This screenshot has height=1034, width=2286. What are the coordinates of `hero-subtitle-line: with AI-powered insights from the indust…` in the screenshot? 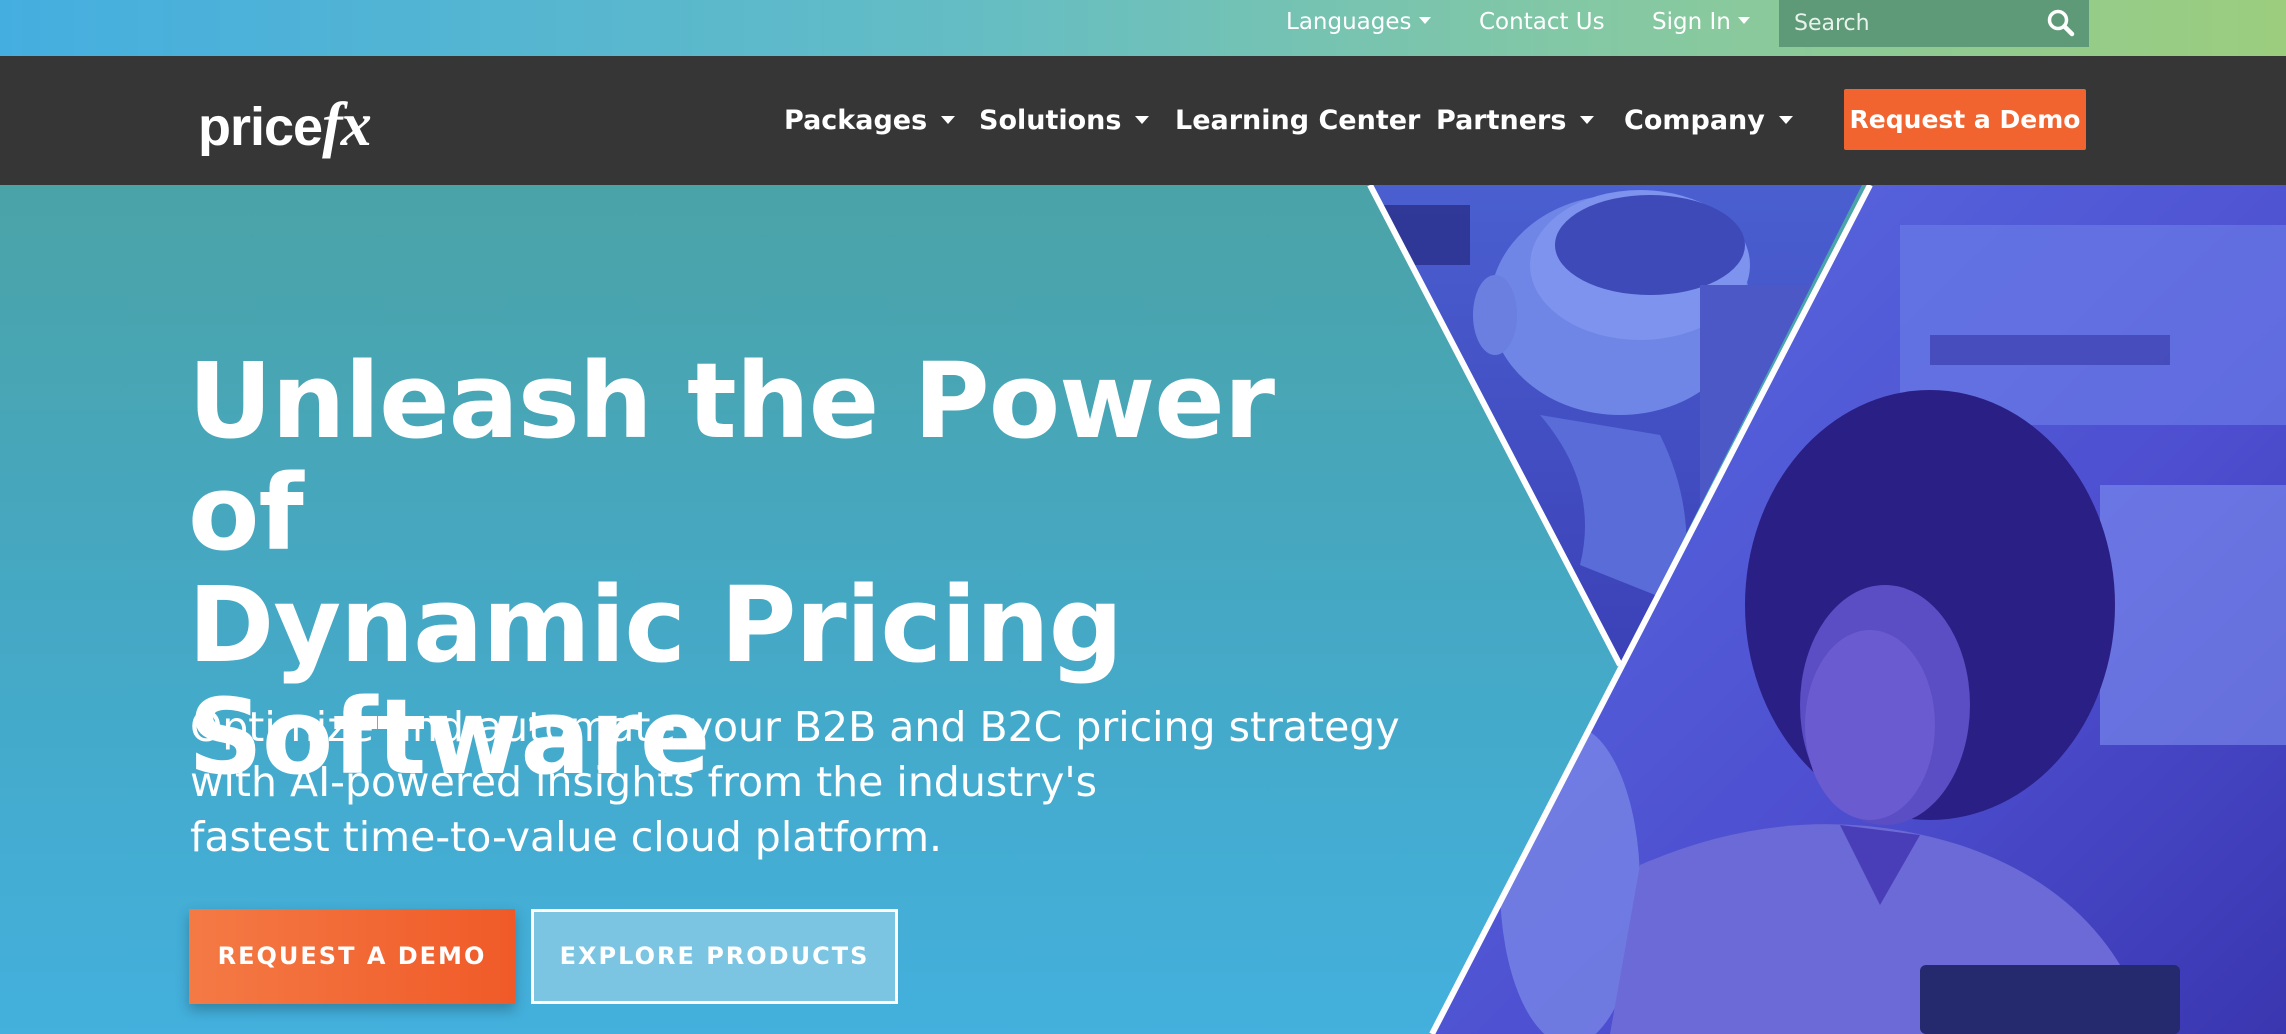 It's located at (644, 782).